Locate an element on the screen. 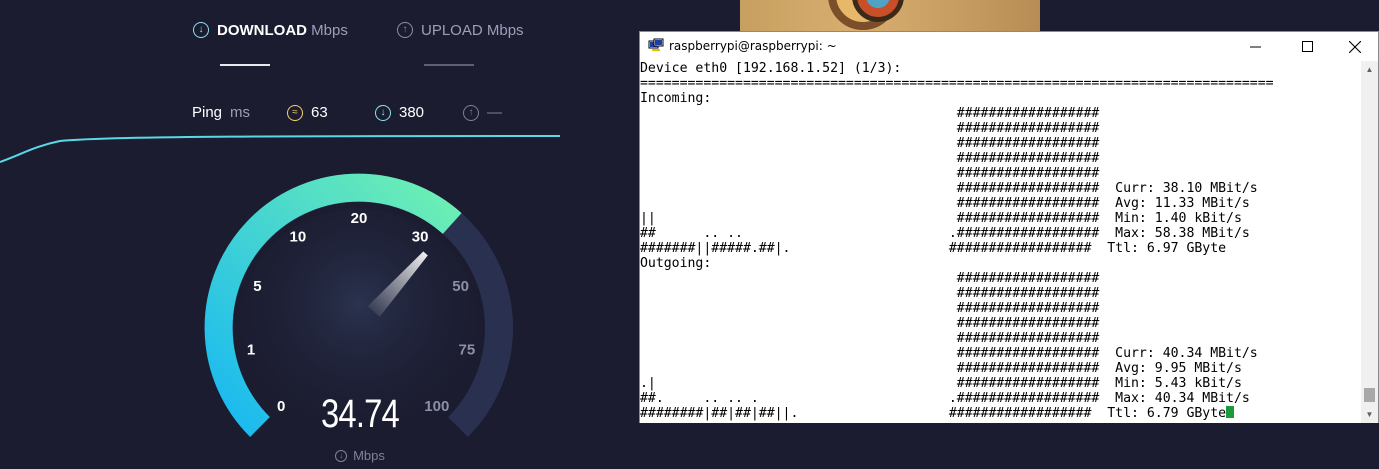 The height and width of the screenshot is (469, 1379). terminal-line: Incoming: is located at coordinates (676, 98).